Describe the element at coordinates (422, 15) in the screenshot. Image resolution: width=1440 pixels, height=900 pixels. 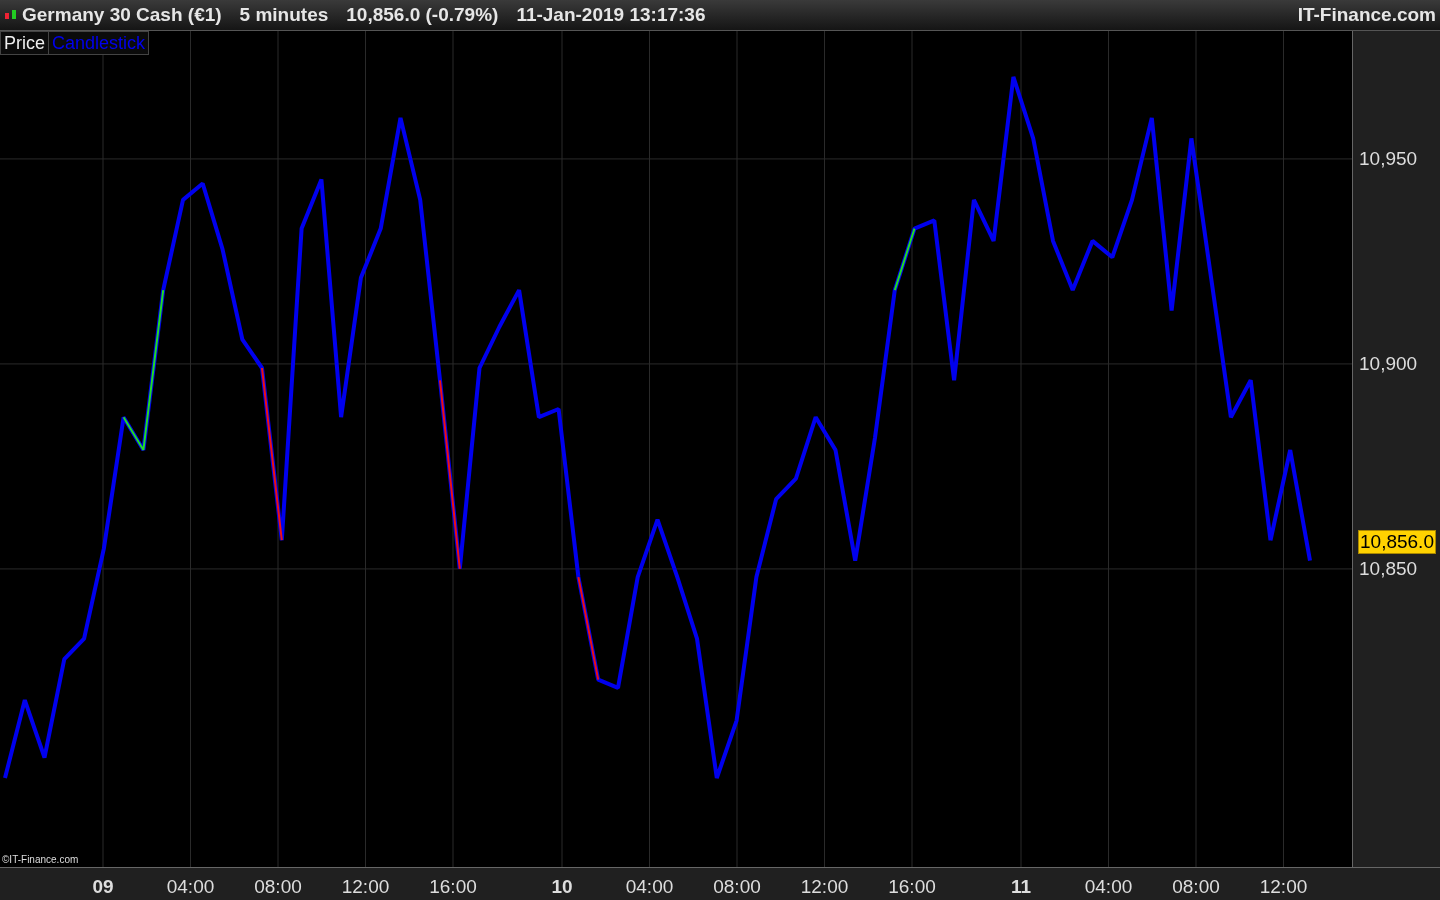
I see `price-quote: 10,856.0 (-0.79%)` at that location.